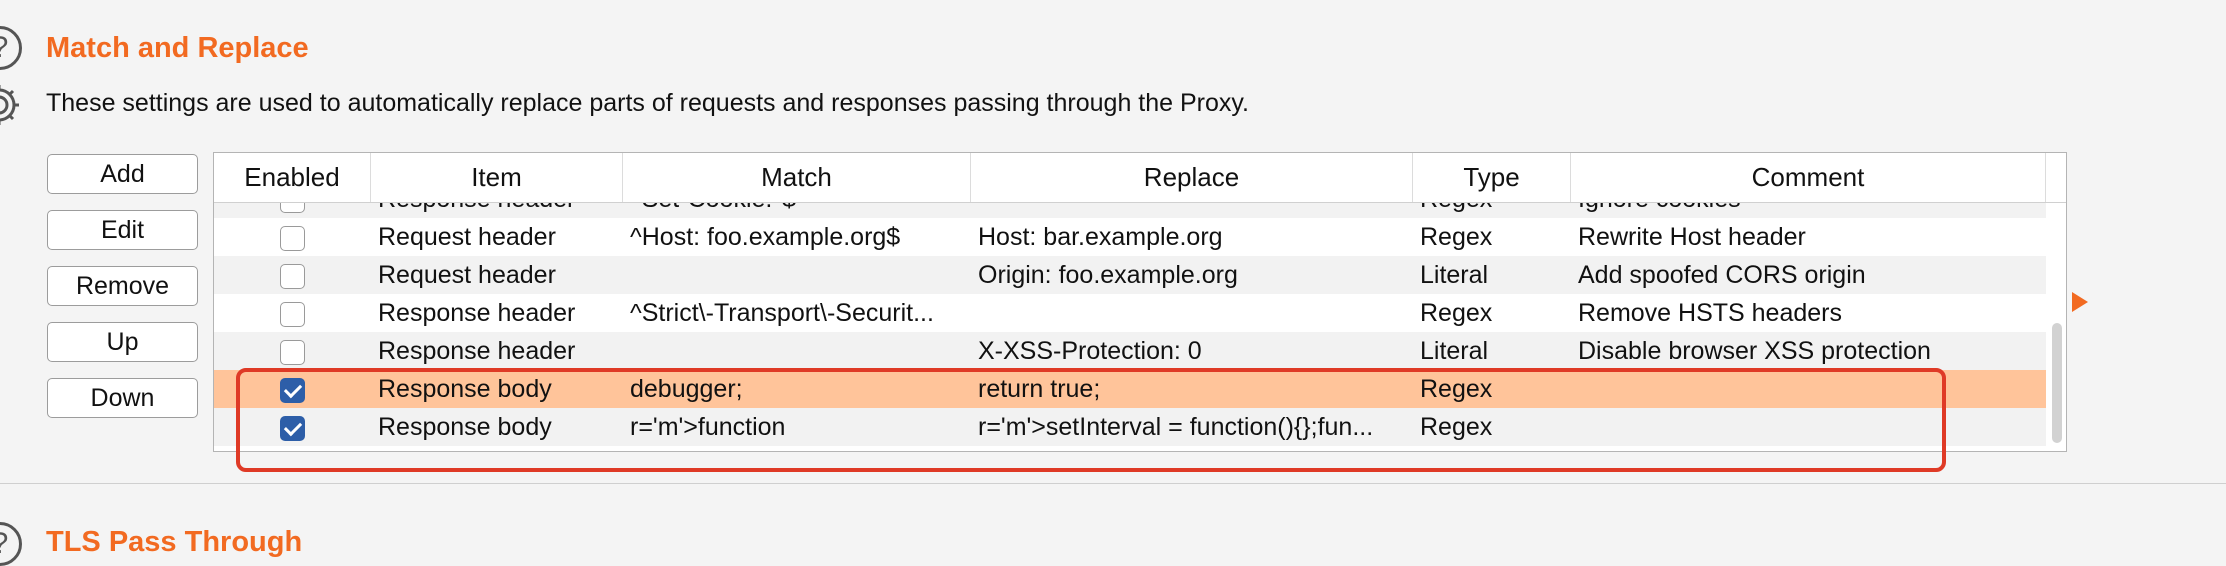 The image size is (2226, 566). Describe the element at coordinates (1192, 177) in the screenshot. I see `column-header-replace: Replace` at that location.